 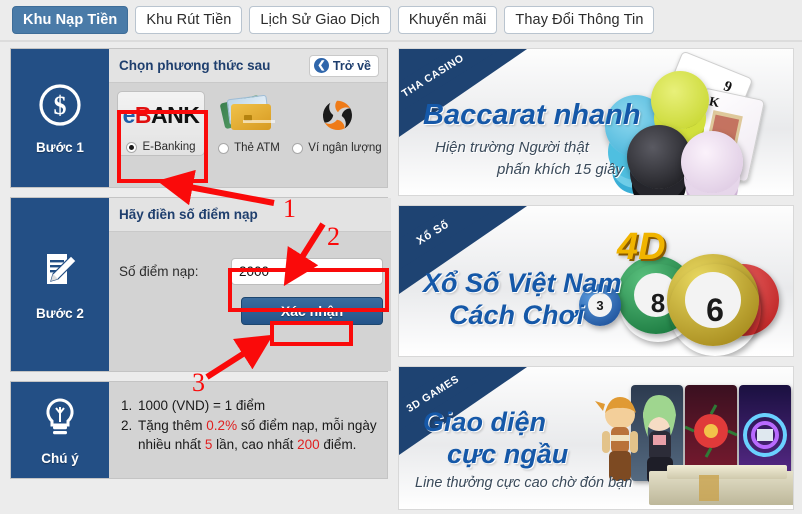 I want to click on nganluong-swirl-icon, so click(x=337, y=116).